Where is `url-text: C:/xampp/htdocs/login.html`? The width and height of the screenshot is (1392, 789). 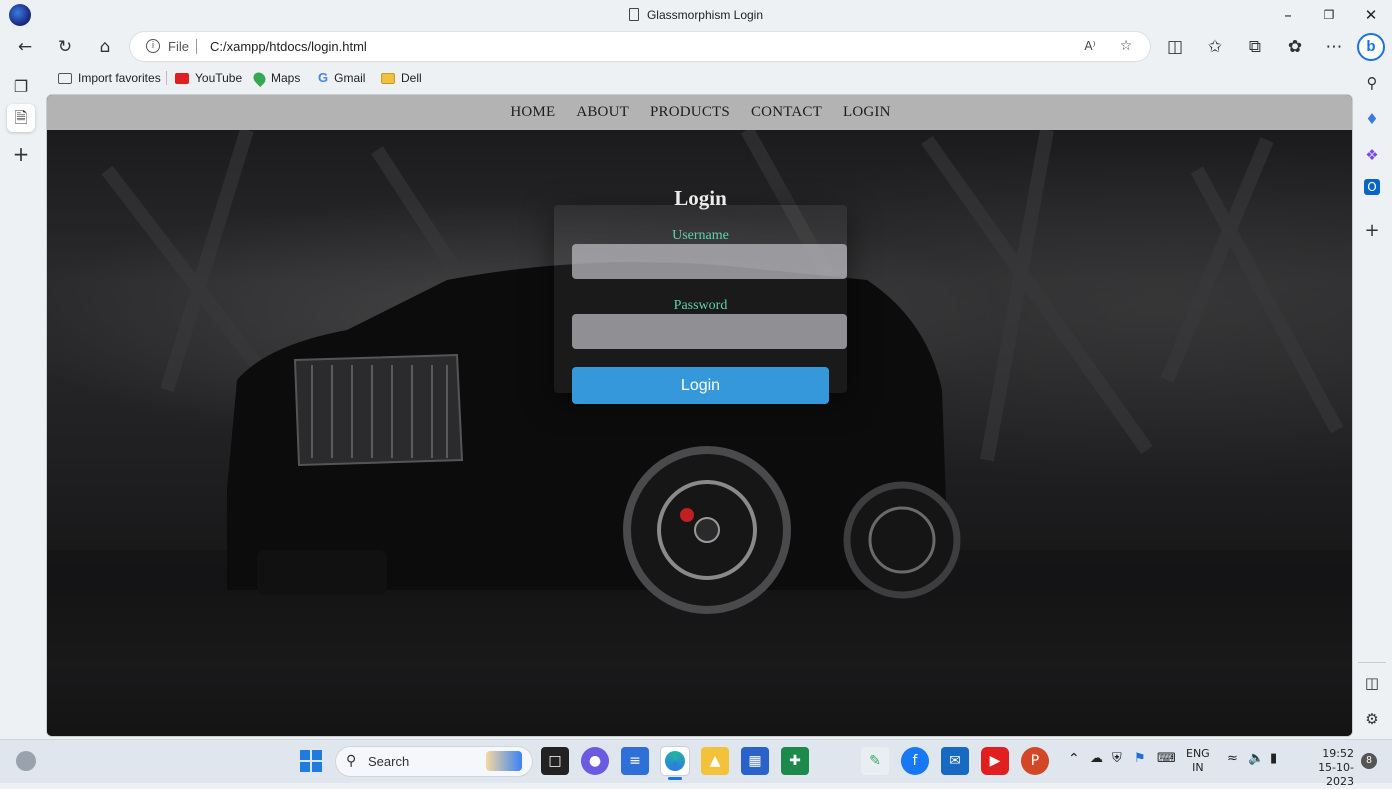 url-text: C:/xampp/htdocs/login.html is located at coordinates (288, 46).